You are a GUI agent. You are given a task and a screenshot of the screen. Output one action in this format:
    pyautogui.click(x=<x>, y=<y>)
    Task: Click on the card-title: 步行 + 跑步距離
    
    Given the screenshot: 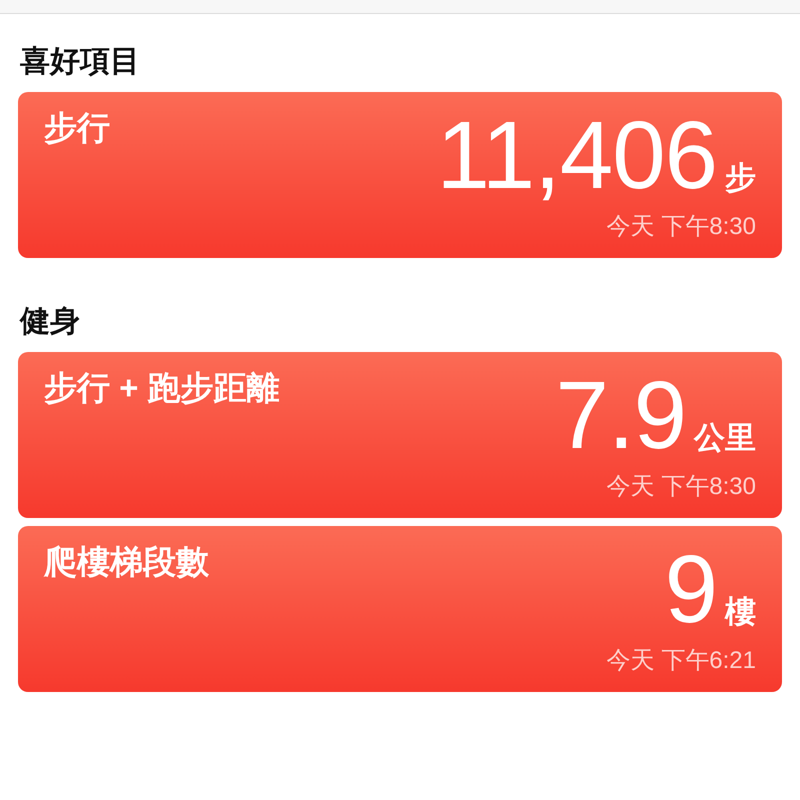 What is the action you would take?
    pyautogui.click(x=162, y=388)
    